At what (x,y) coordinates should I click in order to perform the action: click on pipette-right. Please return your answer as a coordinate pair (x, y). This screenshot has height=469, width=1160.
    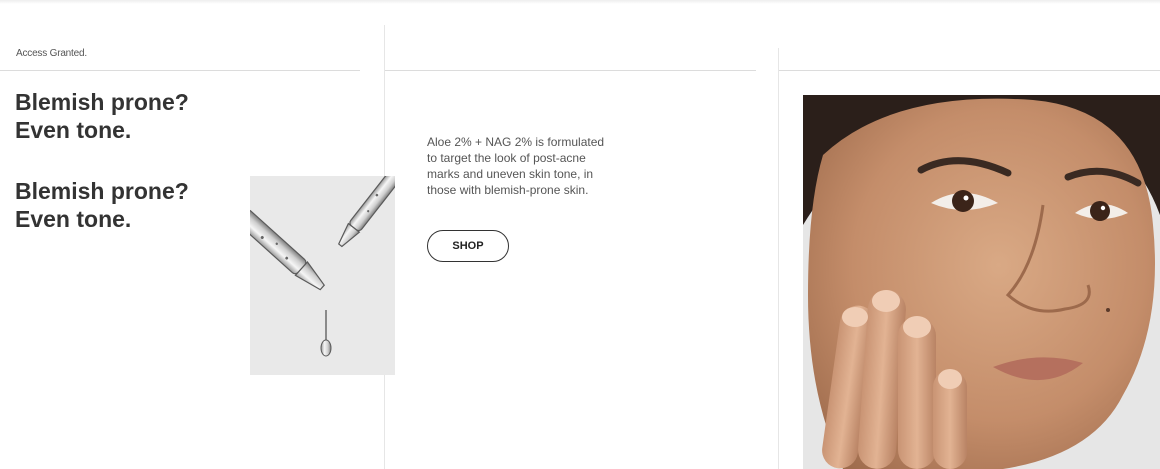
    Looking at the image, I should click on (366, 212).